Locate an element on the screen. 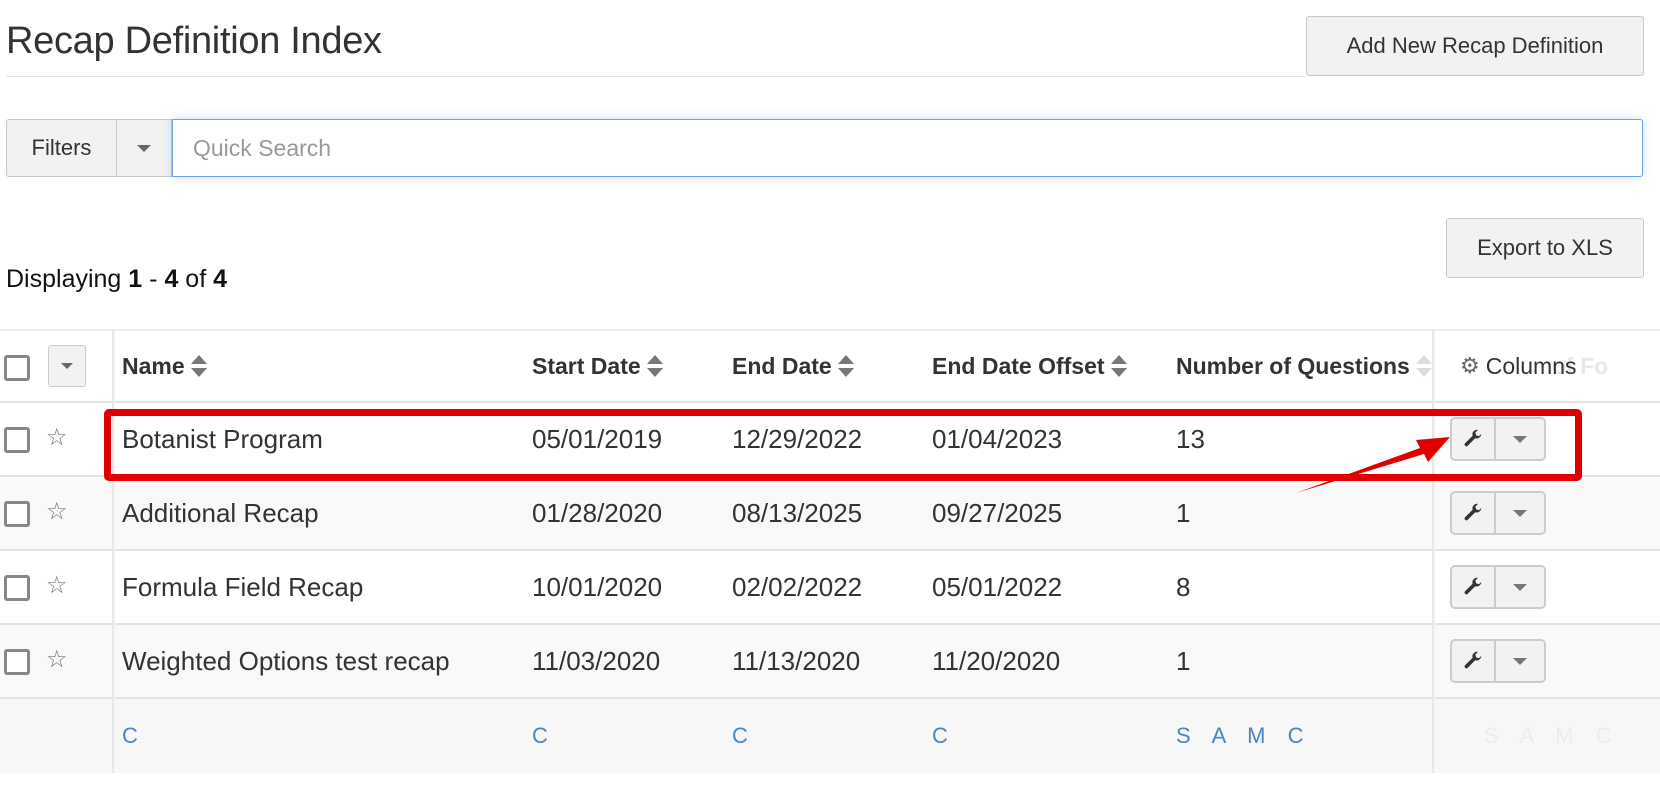 This screenshot has height=802, width=1660. cell-name: Botanist Program is located at coordinates (222, 439).